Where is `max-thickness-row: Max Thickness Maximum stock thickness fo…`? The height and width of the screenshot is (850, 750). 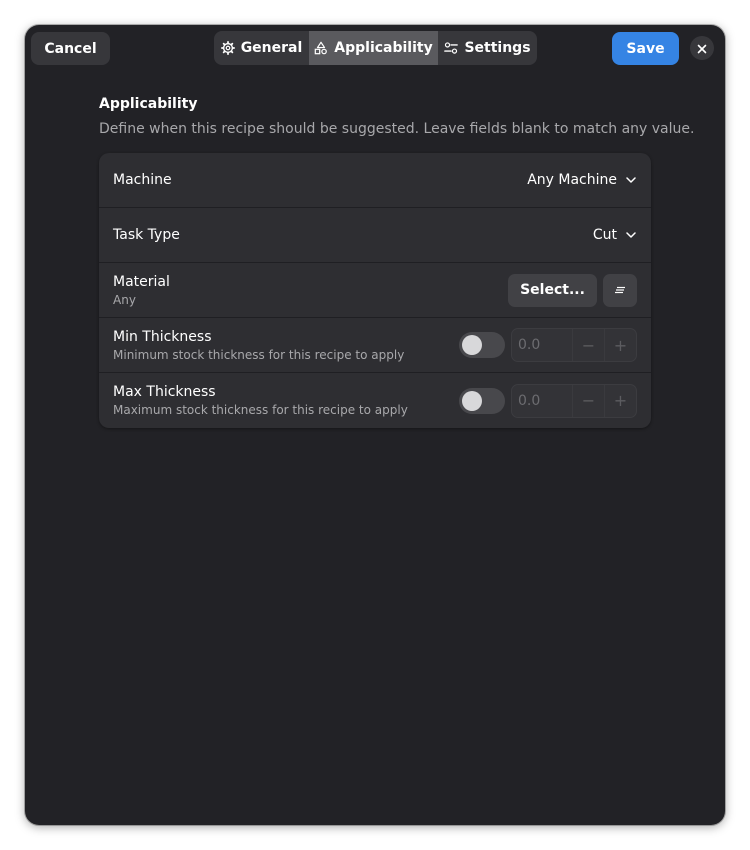
max-thickness-row: Max Thickness Maximum stock thickness fo… is located at coordinates (375, 400).